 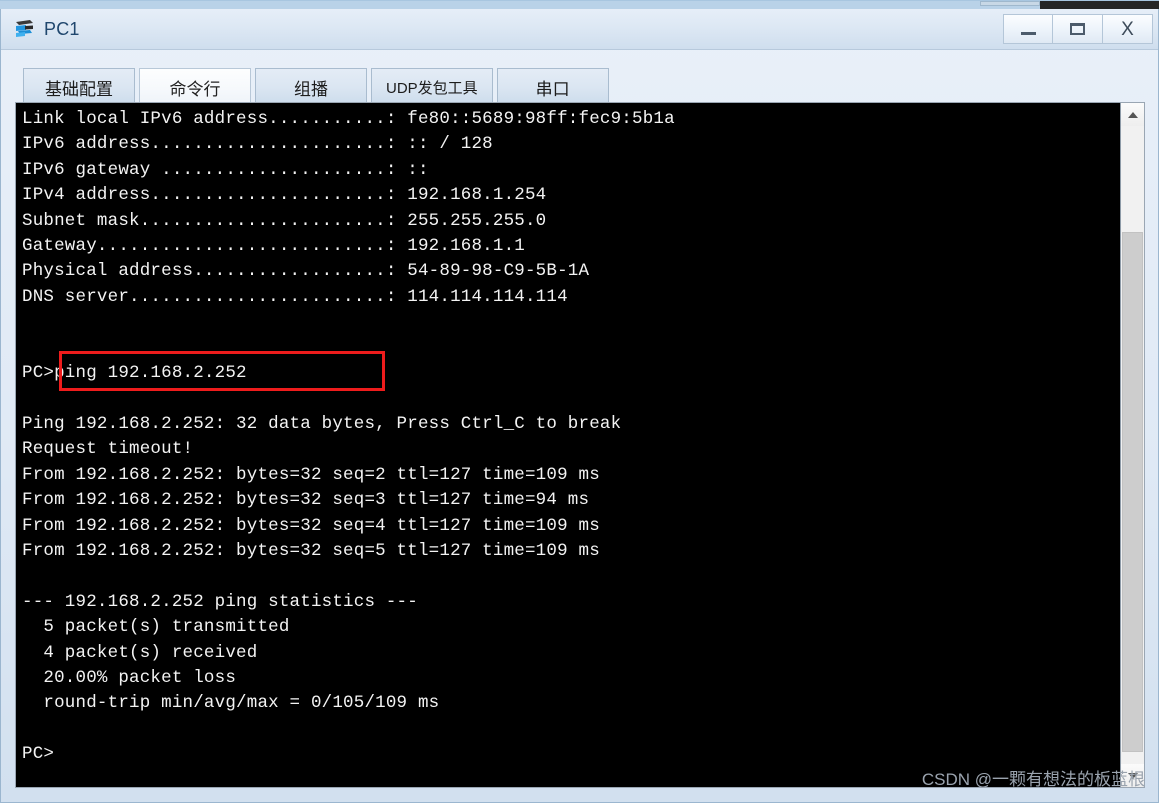 I want to click on scrollbar-track, so click(x=1132, y=445).